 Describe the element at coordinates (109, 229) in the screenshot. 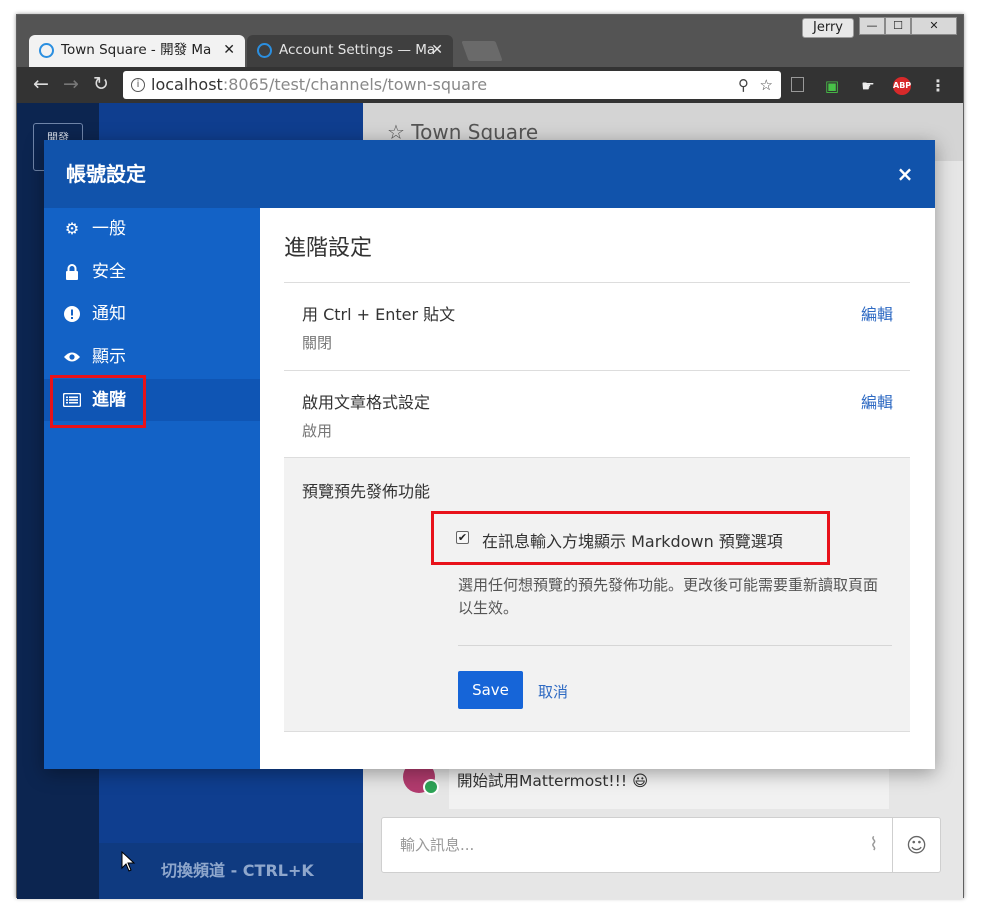

I see `nav-item-label: 一般` at that location.